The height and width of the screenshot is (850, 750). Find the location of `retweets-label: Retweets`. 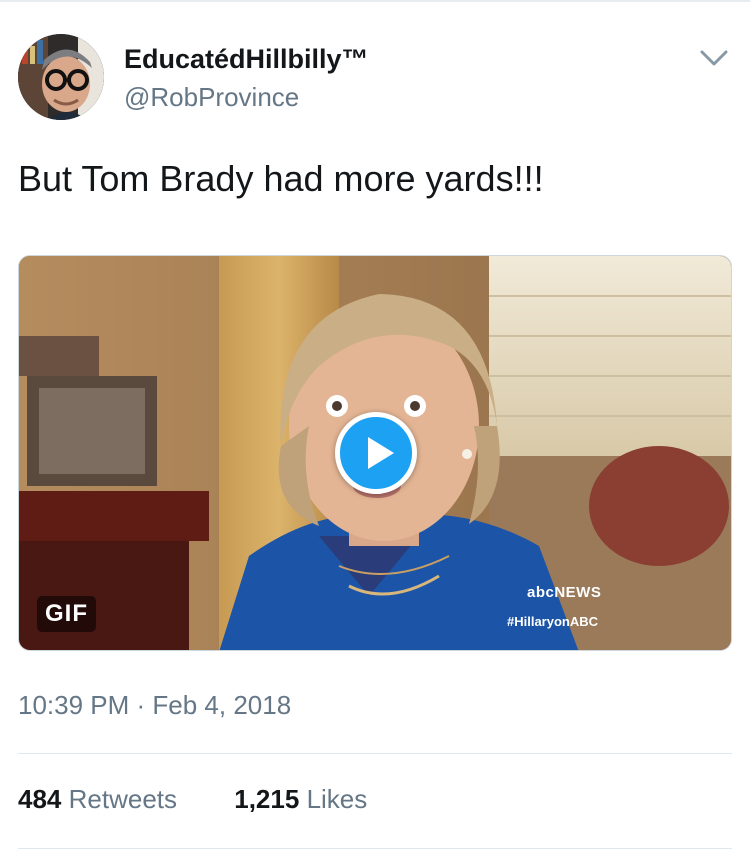

retweets-label: Retweets is located at coordinates (123, 799).